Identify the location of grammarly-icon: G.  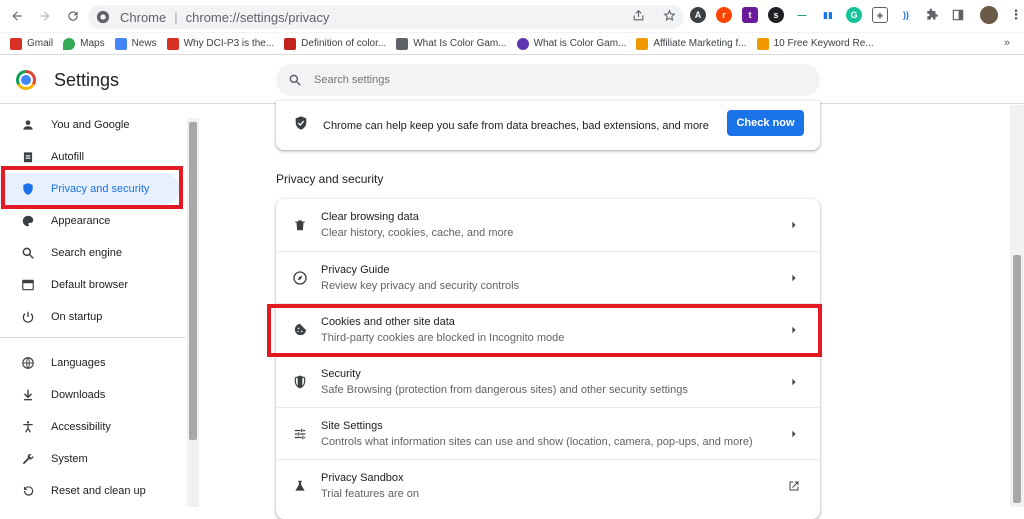
(854, 15).